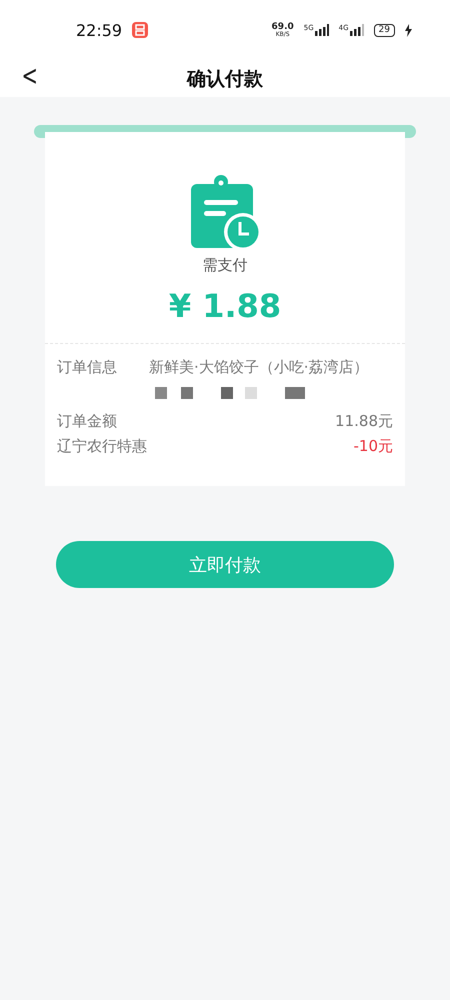 This screenshot has width=450, height=1000. I want to click on amount-due: ¥ 1.88, so click(225, 306).